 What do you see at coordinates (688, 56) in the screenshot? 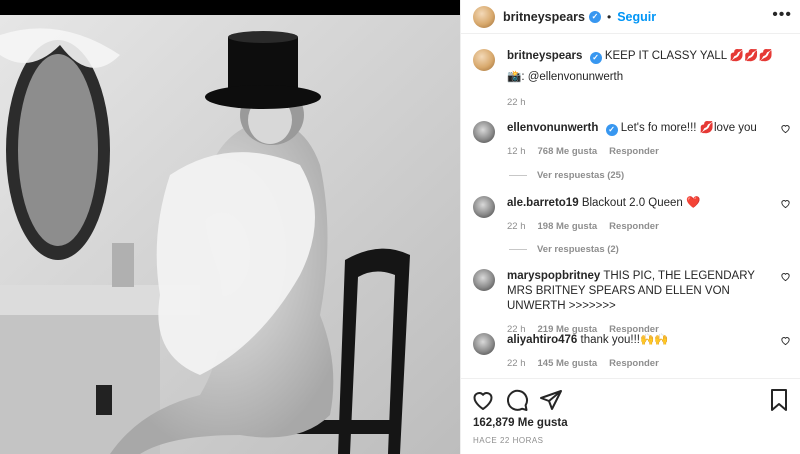
I see `caption-text: KEEP IT CLASSY YALL 💋💋💋` at bounding box center [688, 56].